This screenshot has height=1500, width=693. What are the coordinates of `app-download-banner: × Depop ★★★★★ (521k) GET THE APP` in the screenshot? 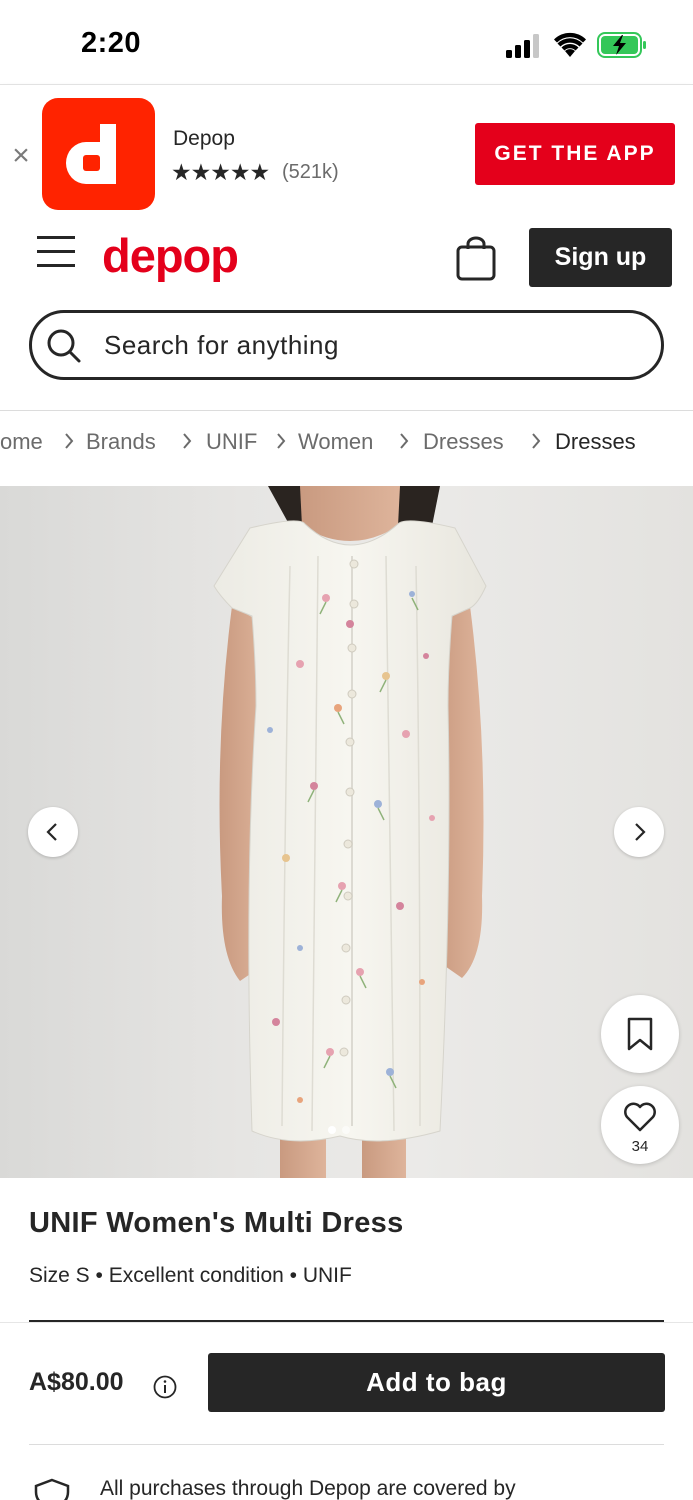 It's located at (346, 152).